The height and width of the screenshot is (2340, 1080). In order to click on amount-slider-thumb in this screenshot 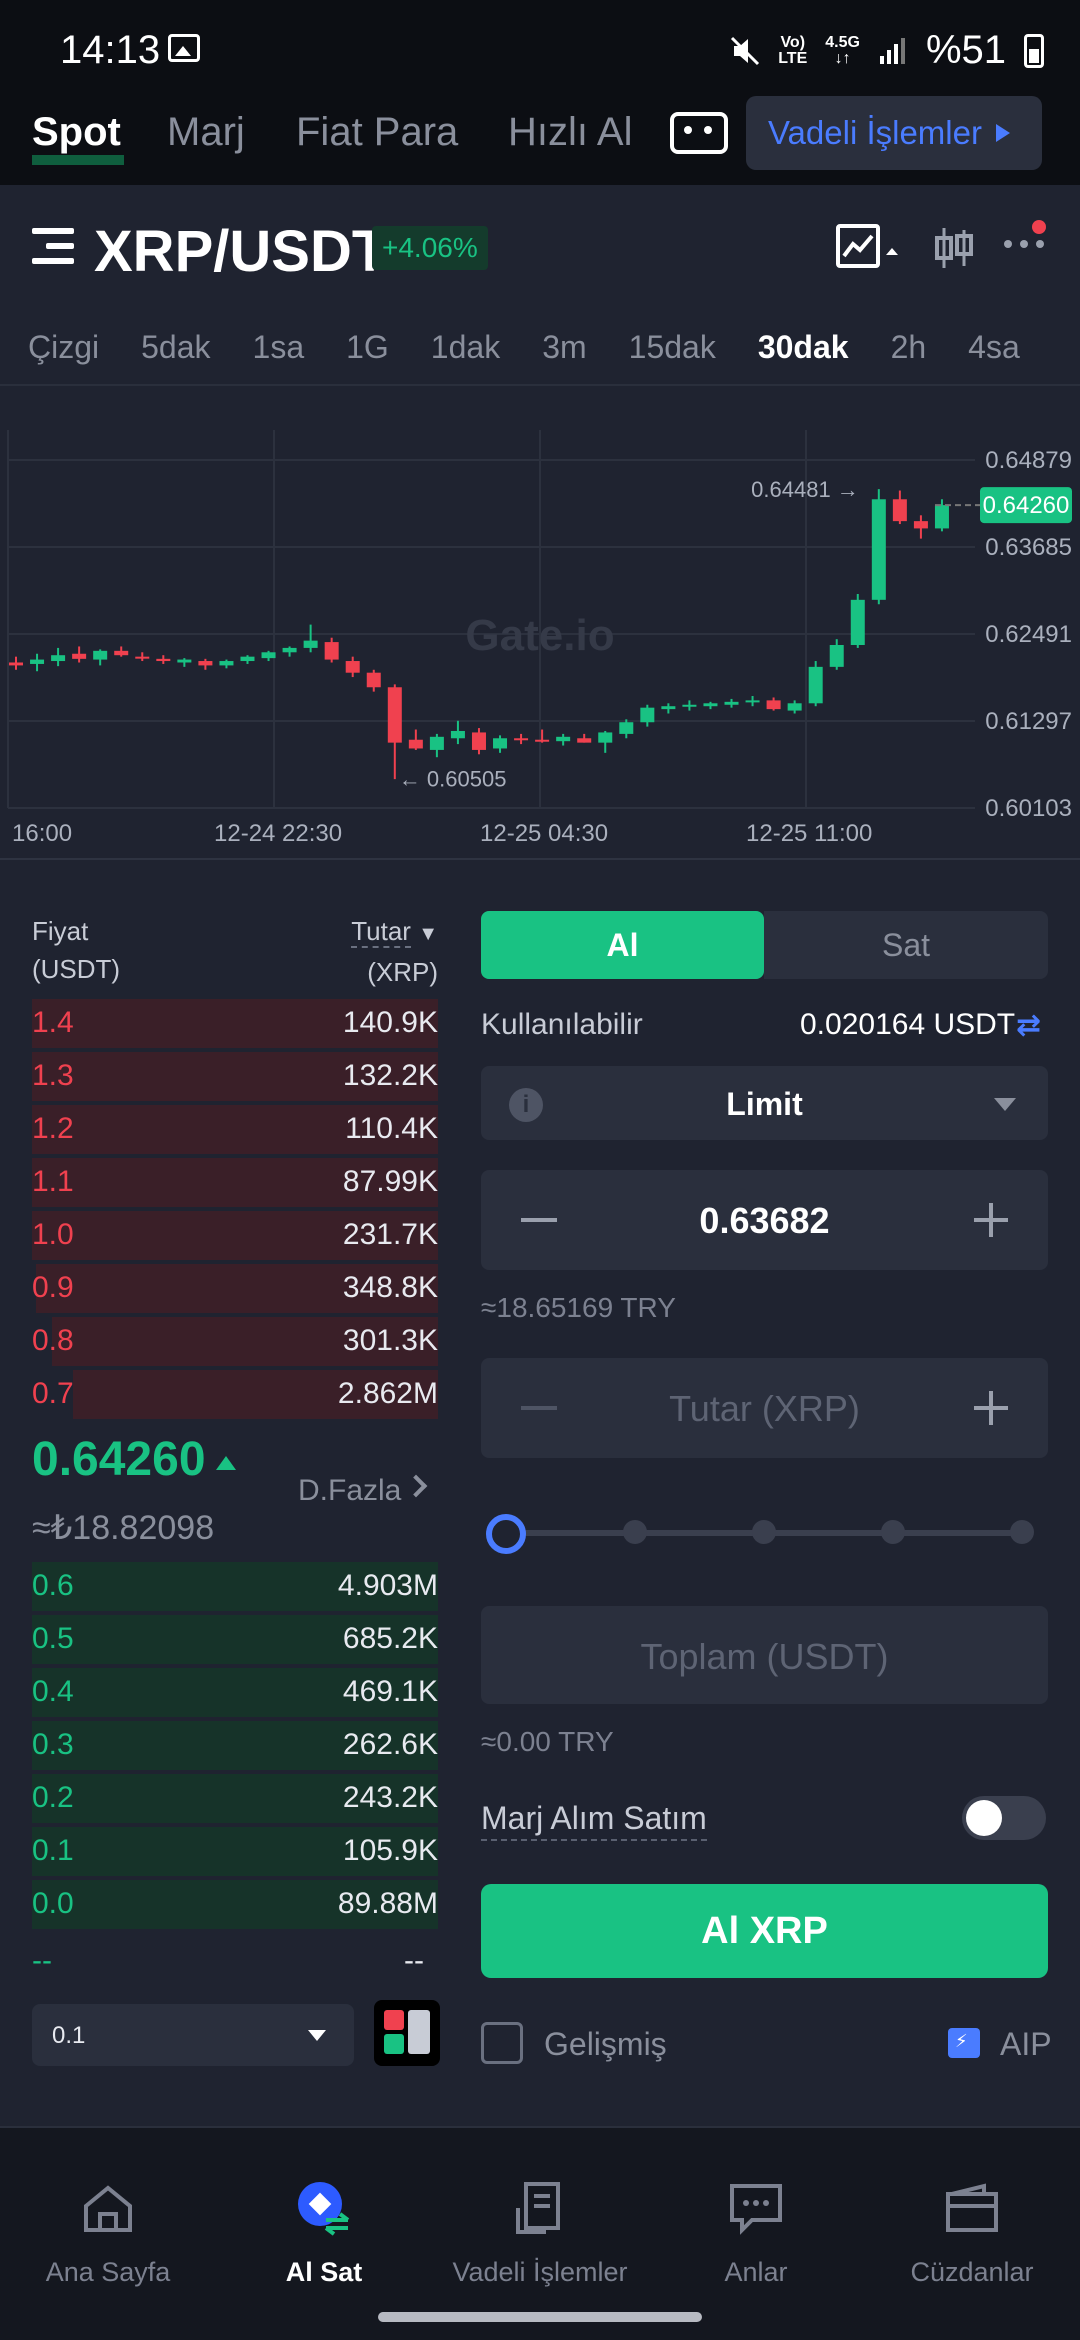, I will do `click(506, 1534)`.